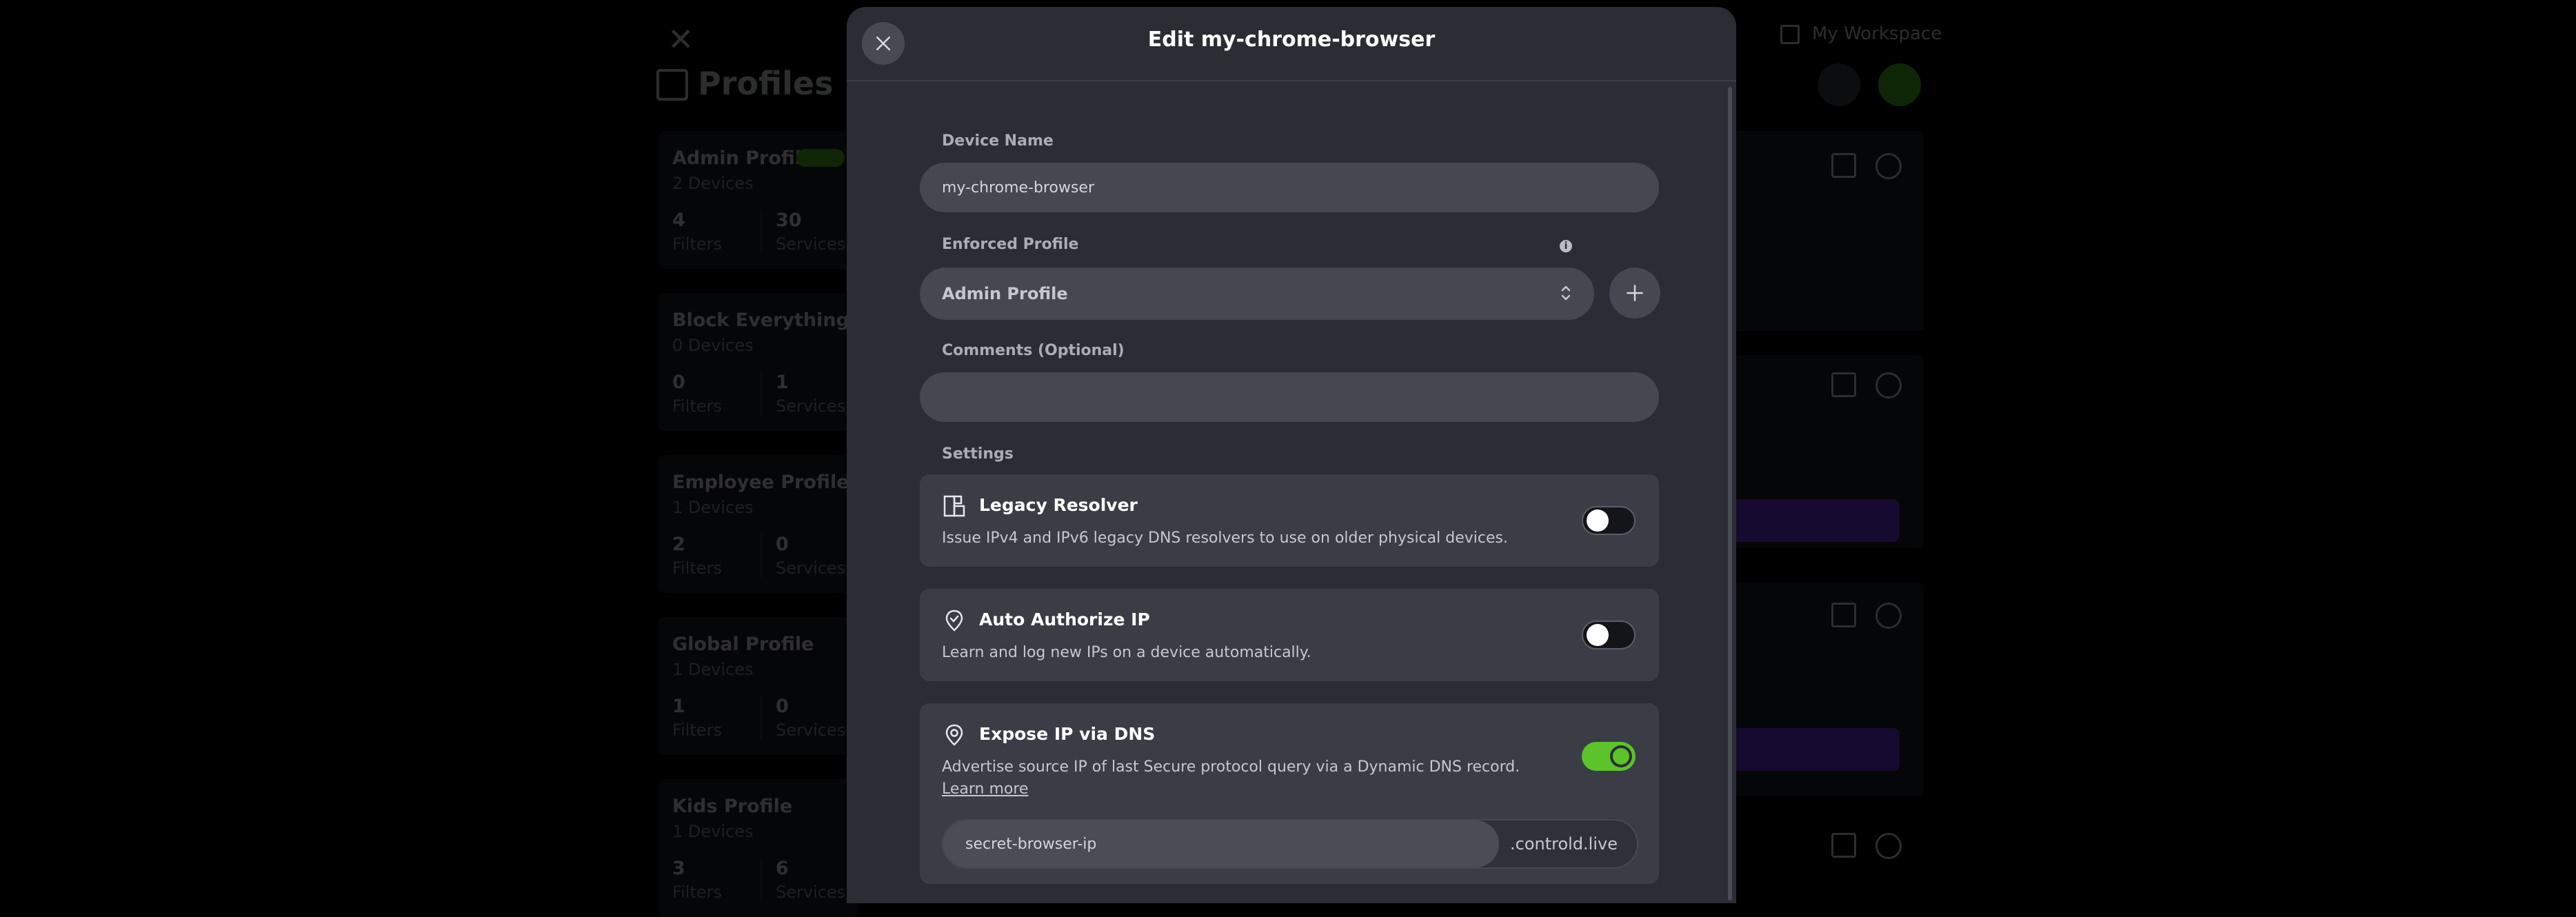 The height and width of the screenshot is (917, 2576). Describe the element at coordinates (985, 789) in the screenshot. I see `learn-more-link: Learn more` at that location.